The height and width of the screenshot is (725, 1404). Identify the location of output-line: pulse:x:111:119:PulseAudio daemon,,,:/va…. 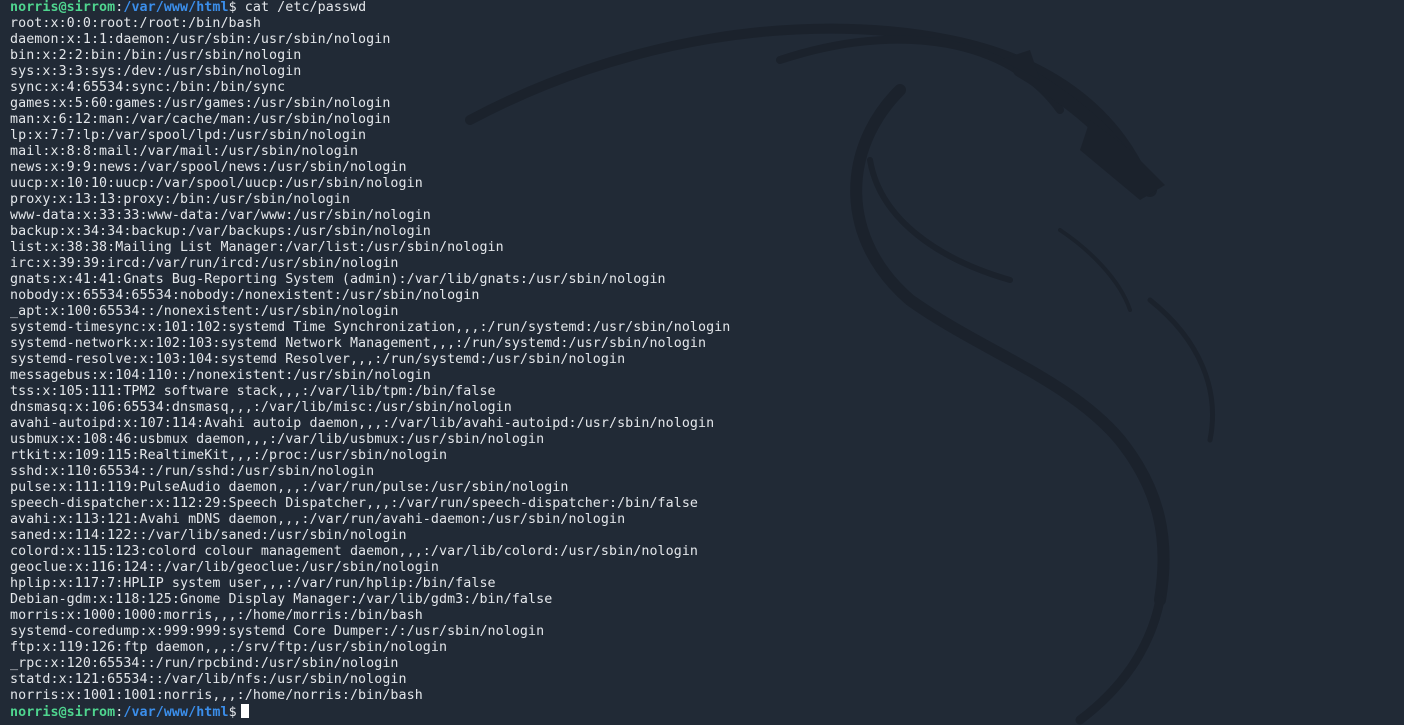
(289, 487).